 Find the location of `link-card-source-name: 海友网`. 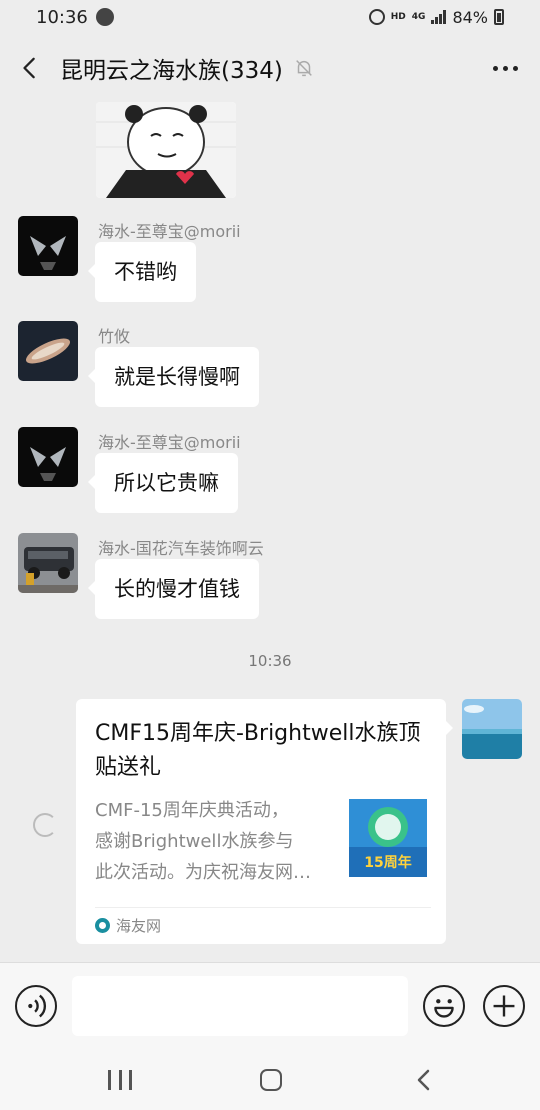

link-card-source-name: 海友网 is located at coordinates (139, 925).